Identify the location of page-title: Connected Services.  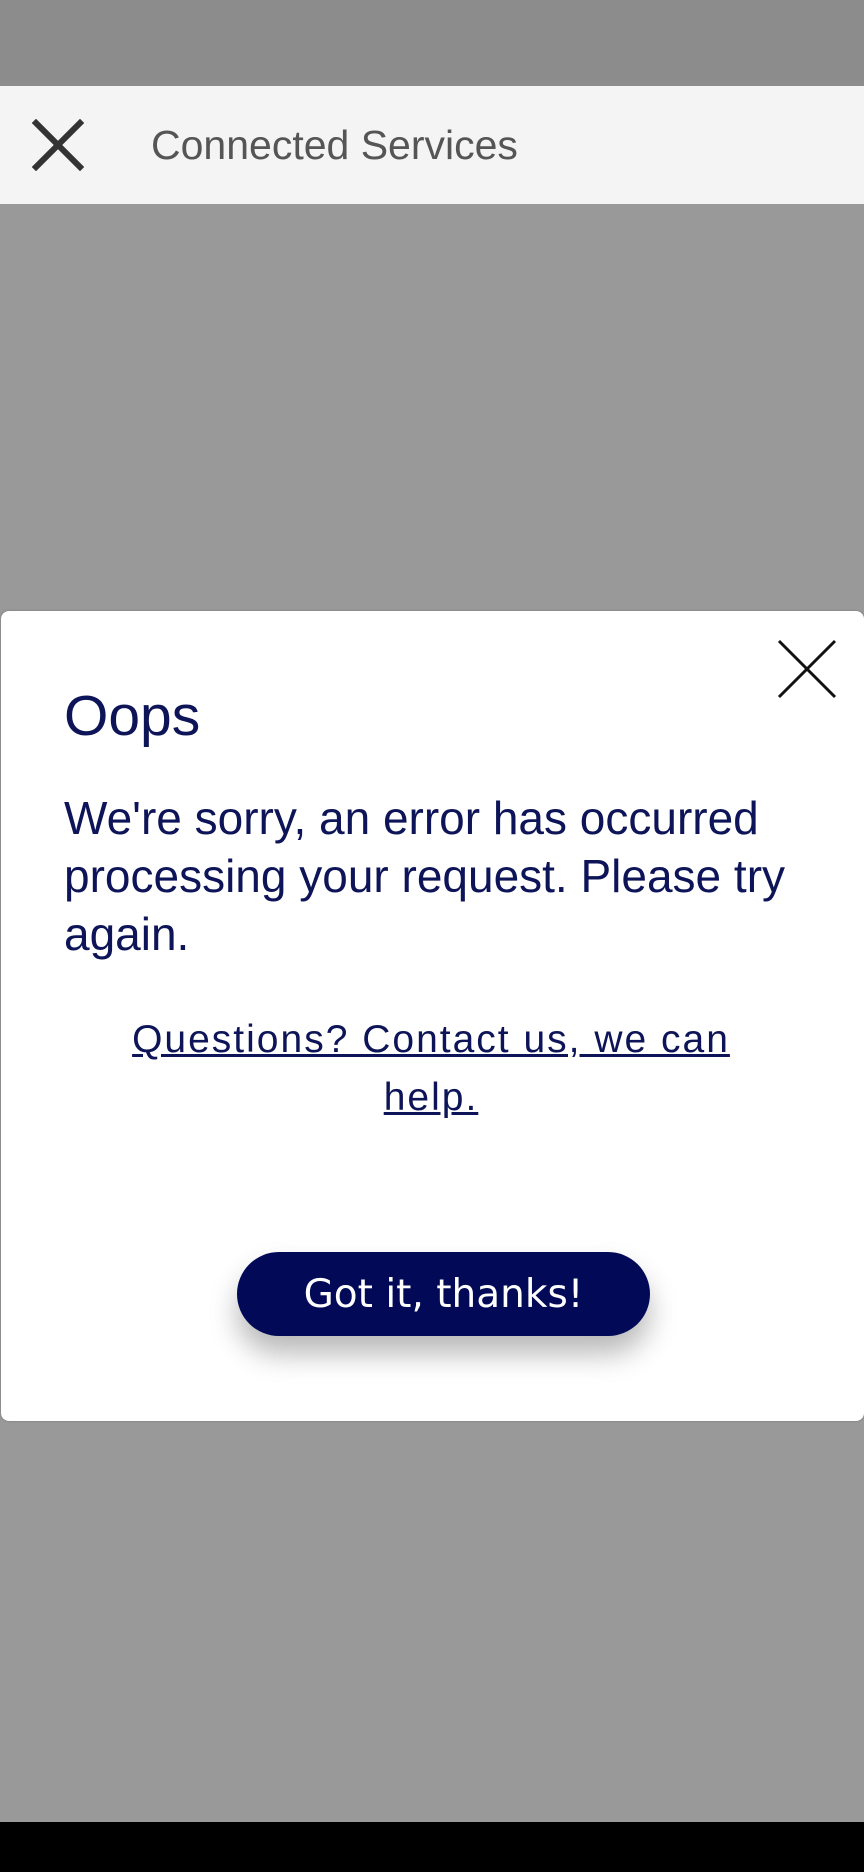
(334, 145).